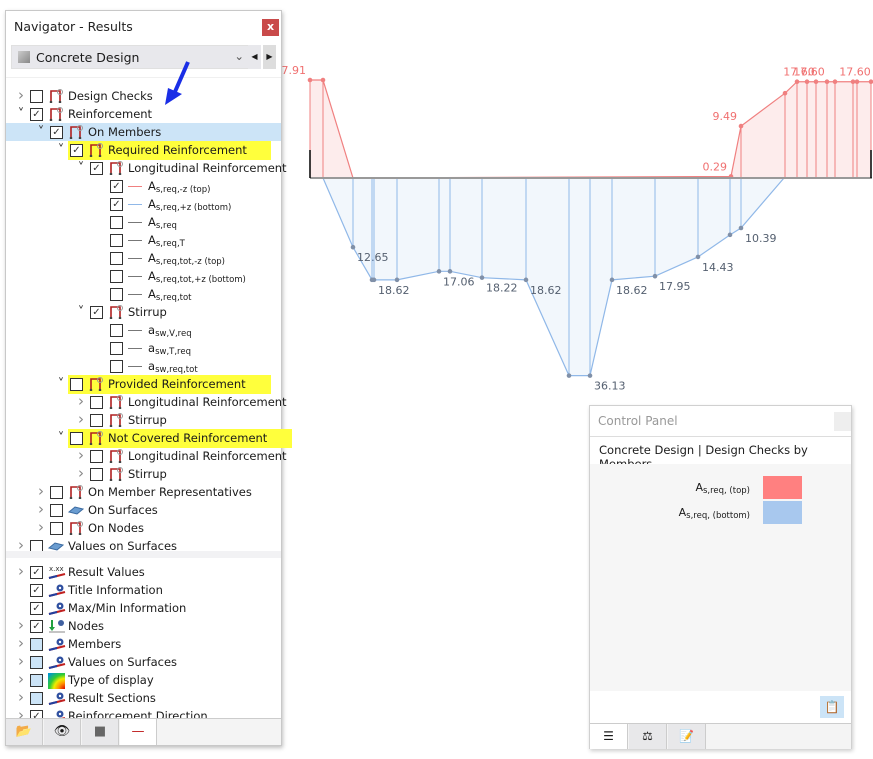  What do you see at coordinates (143, 114) in the screenshot?
I see `tree-item: ˅ ✓ Reinforcement` at bounding box center [143, 114].